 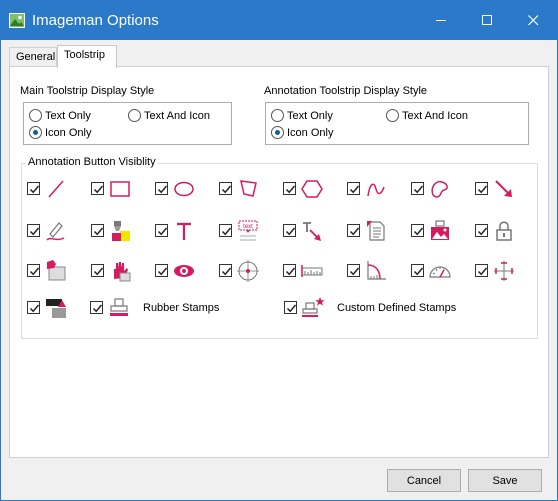 I want to click on ruler-toggle, so click(x=305, y=271).